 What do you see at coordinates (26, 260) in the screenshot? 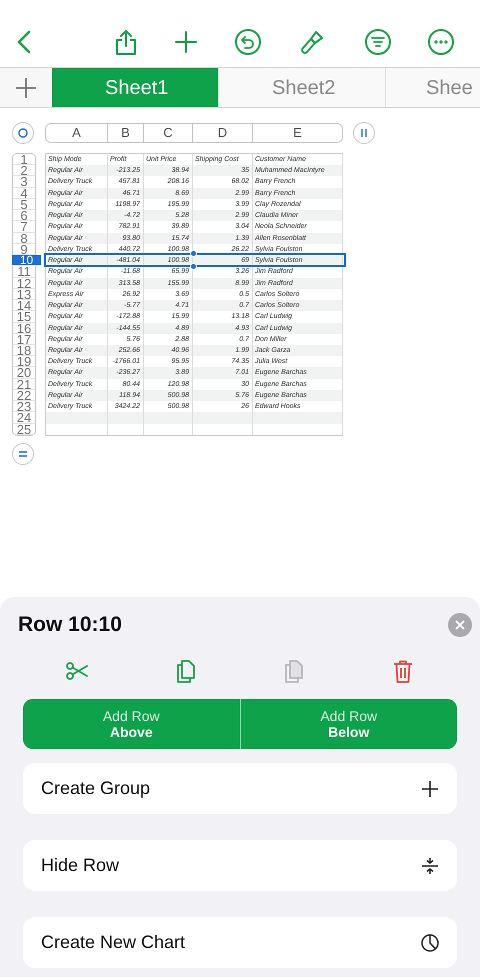
I see `row-header: 10` at bounding box center [26, 260].